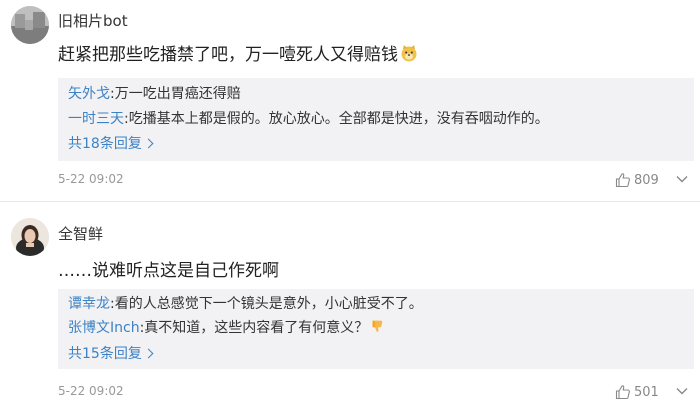  I want to click on like-button: 501, so click(637, 392).